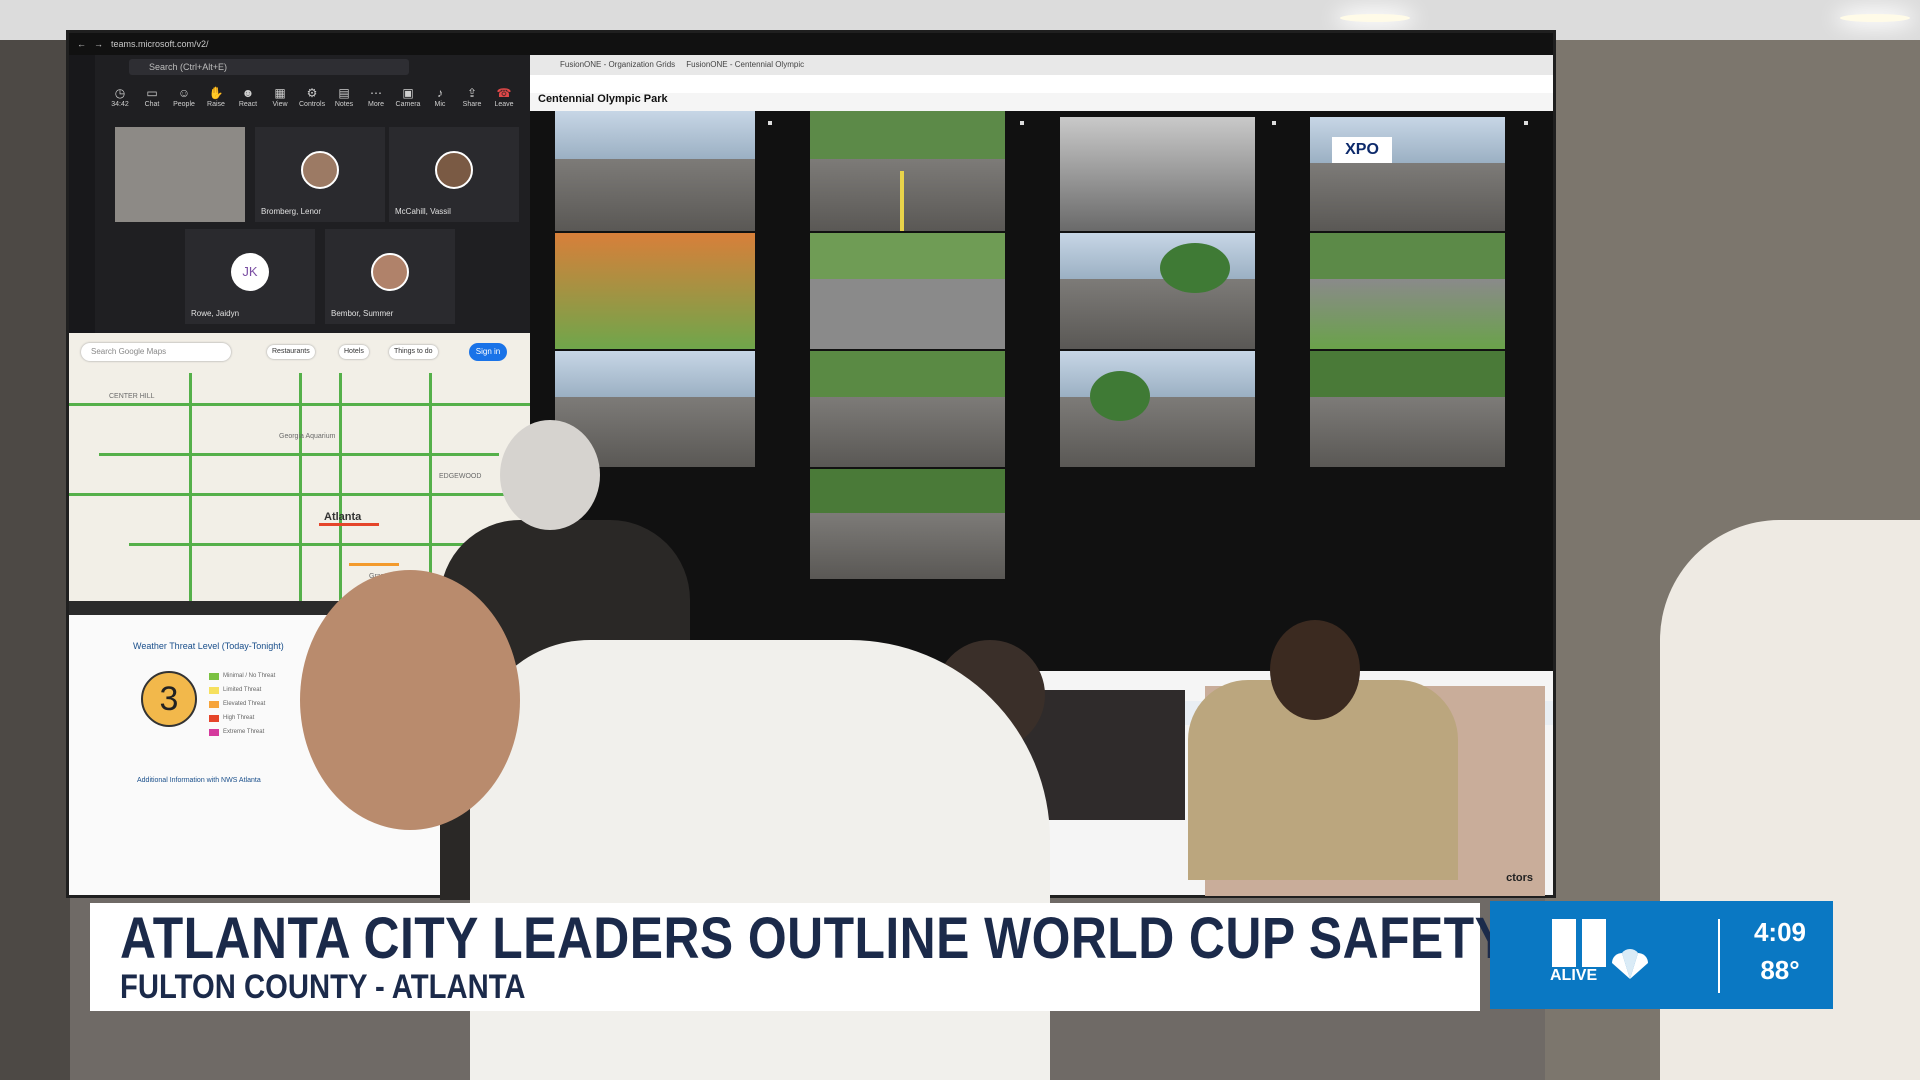 Image resolution: width=1920 pixels, height=1080 pixels. What do you see at coordinates (184, 93) in the screenshot?
I see `people-icon: ☺` at bounding box center [184, 93].